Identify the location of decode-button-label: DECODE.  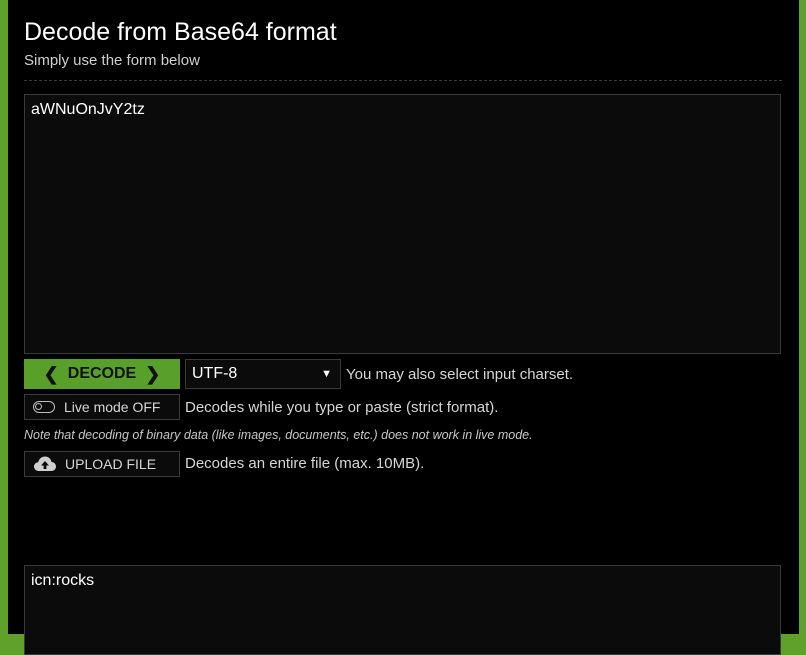
(102, 373).